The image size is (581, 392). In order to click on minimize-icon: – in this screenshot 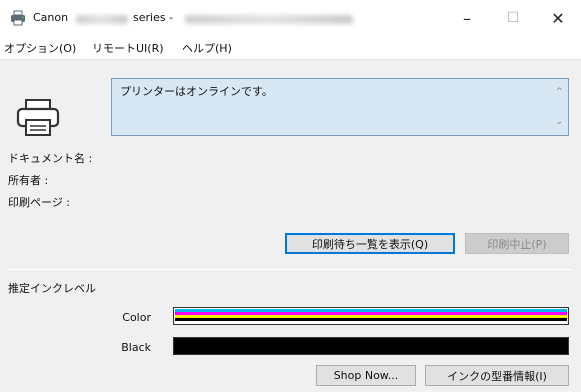, I will do `click(467, 18)`.